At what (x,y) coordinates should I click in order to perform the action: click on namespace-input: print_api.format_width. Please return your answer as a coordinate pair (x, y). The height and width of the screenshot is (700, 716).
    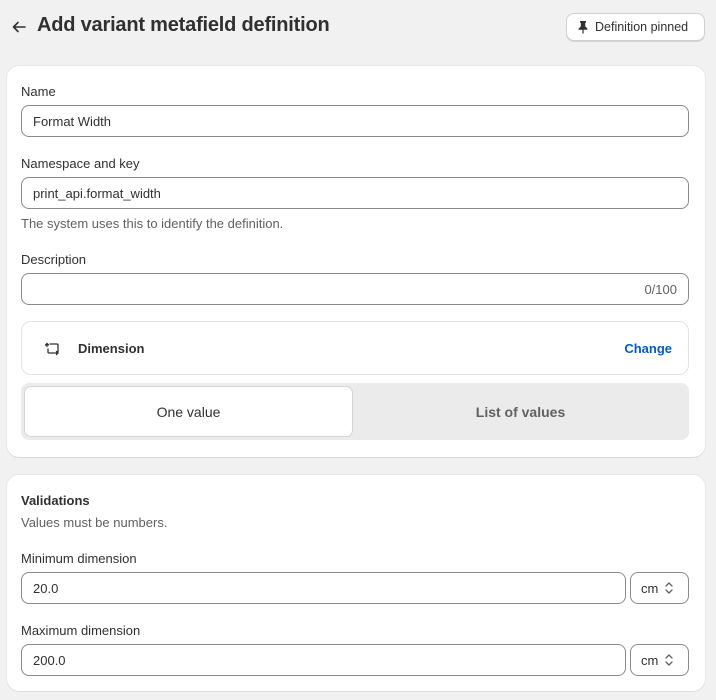
    Looking at the image, I should click on (355, 193).